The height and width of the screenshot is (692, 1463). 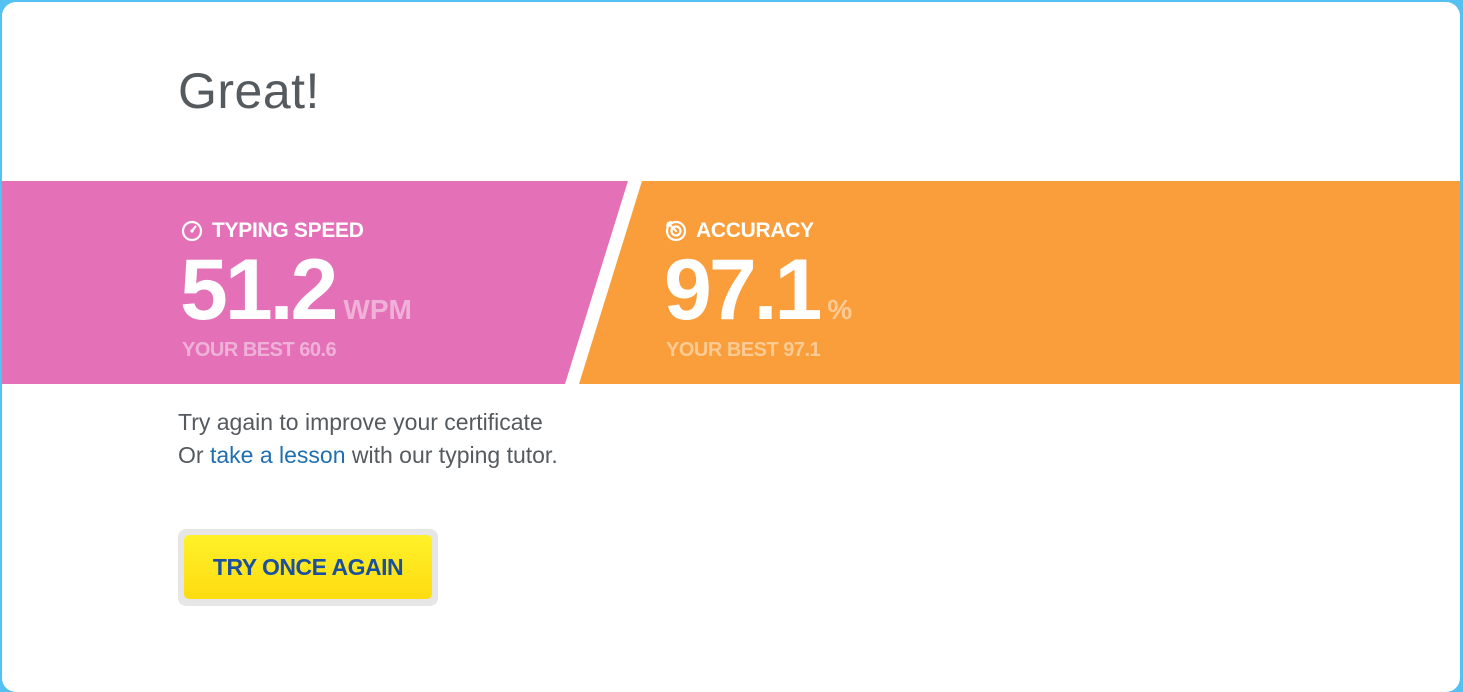 What do you see at coordinates (840, 309) in the screenshot?
I see `accuracy-unit: %` at bounding box center [840, 309].